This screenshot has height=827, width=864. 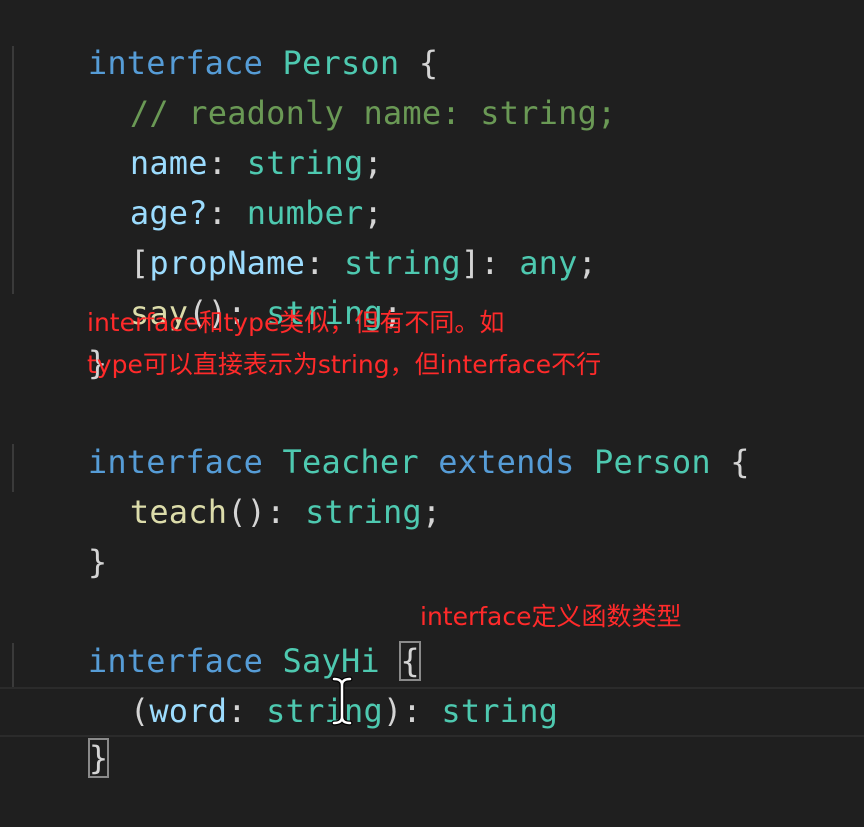 I want to click on code-line: interface Teacher extends Person {, so click(x=380, y=437).